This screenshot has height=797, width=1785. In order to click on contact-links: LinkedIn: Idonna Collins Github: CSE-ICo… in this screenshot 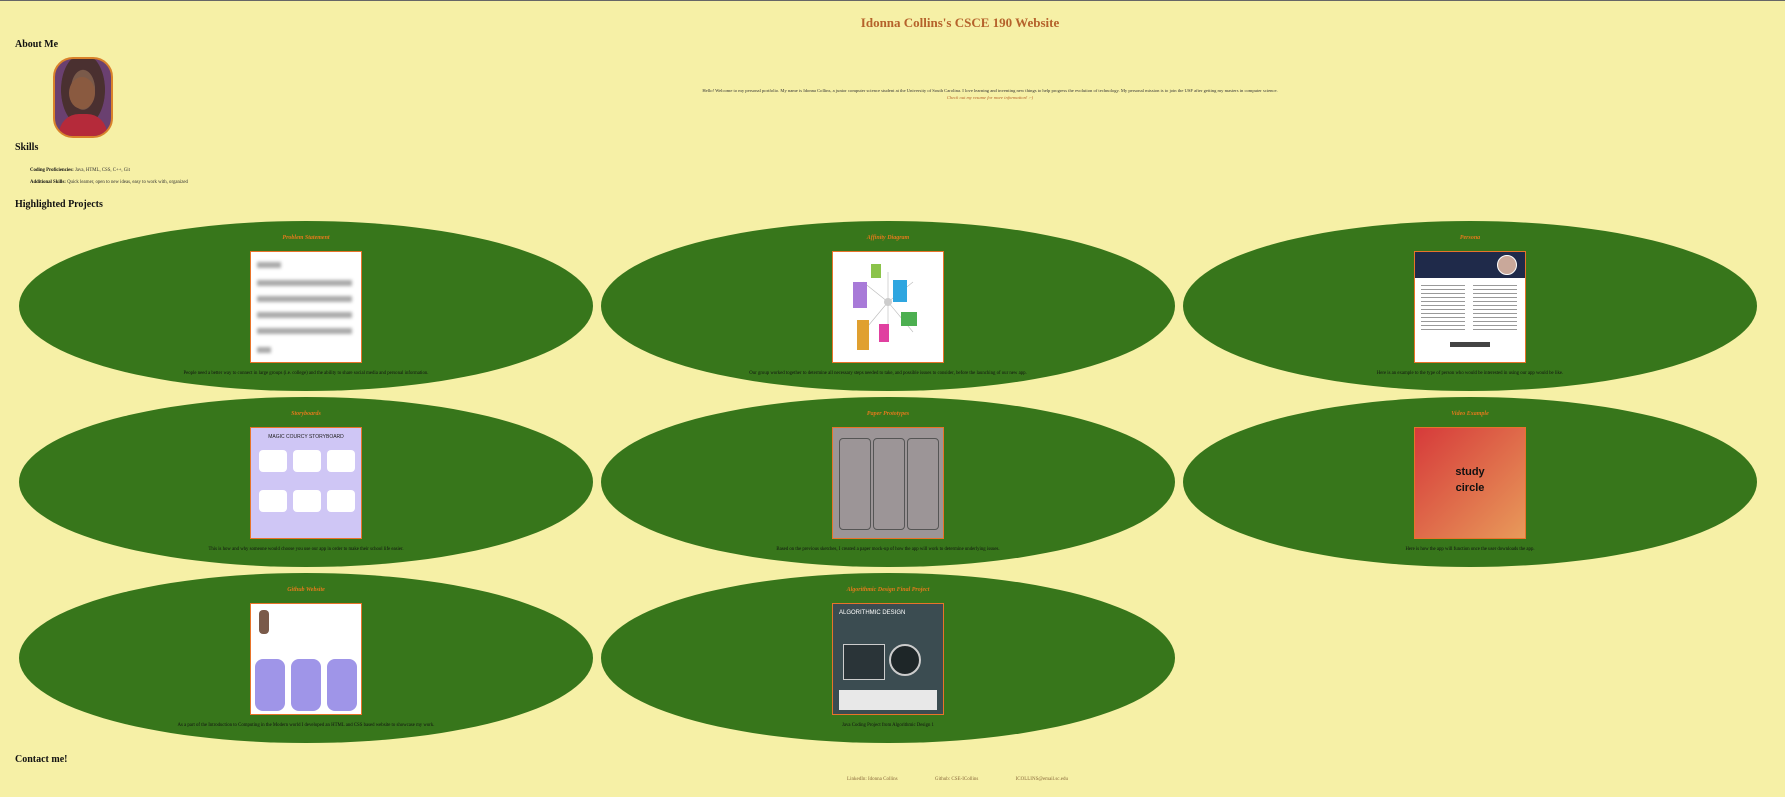, I will do `click(892, 779)`.